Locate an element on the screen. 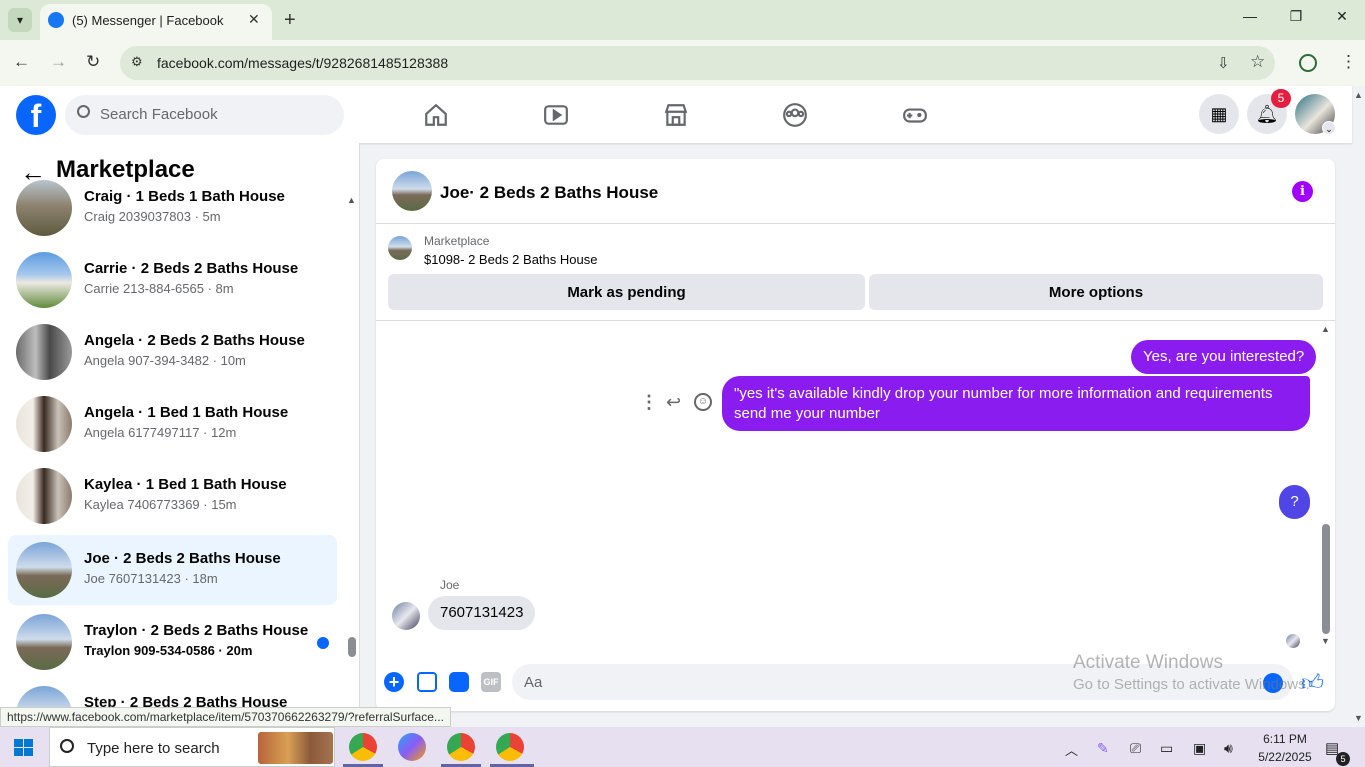 The width and height of the screenshot is (1365, 767). volume-icon: 🔊︎ is located at coordinates (1228, 748).